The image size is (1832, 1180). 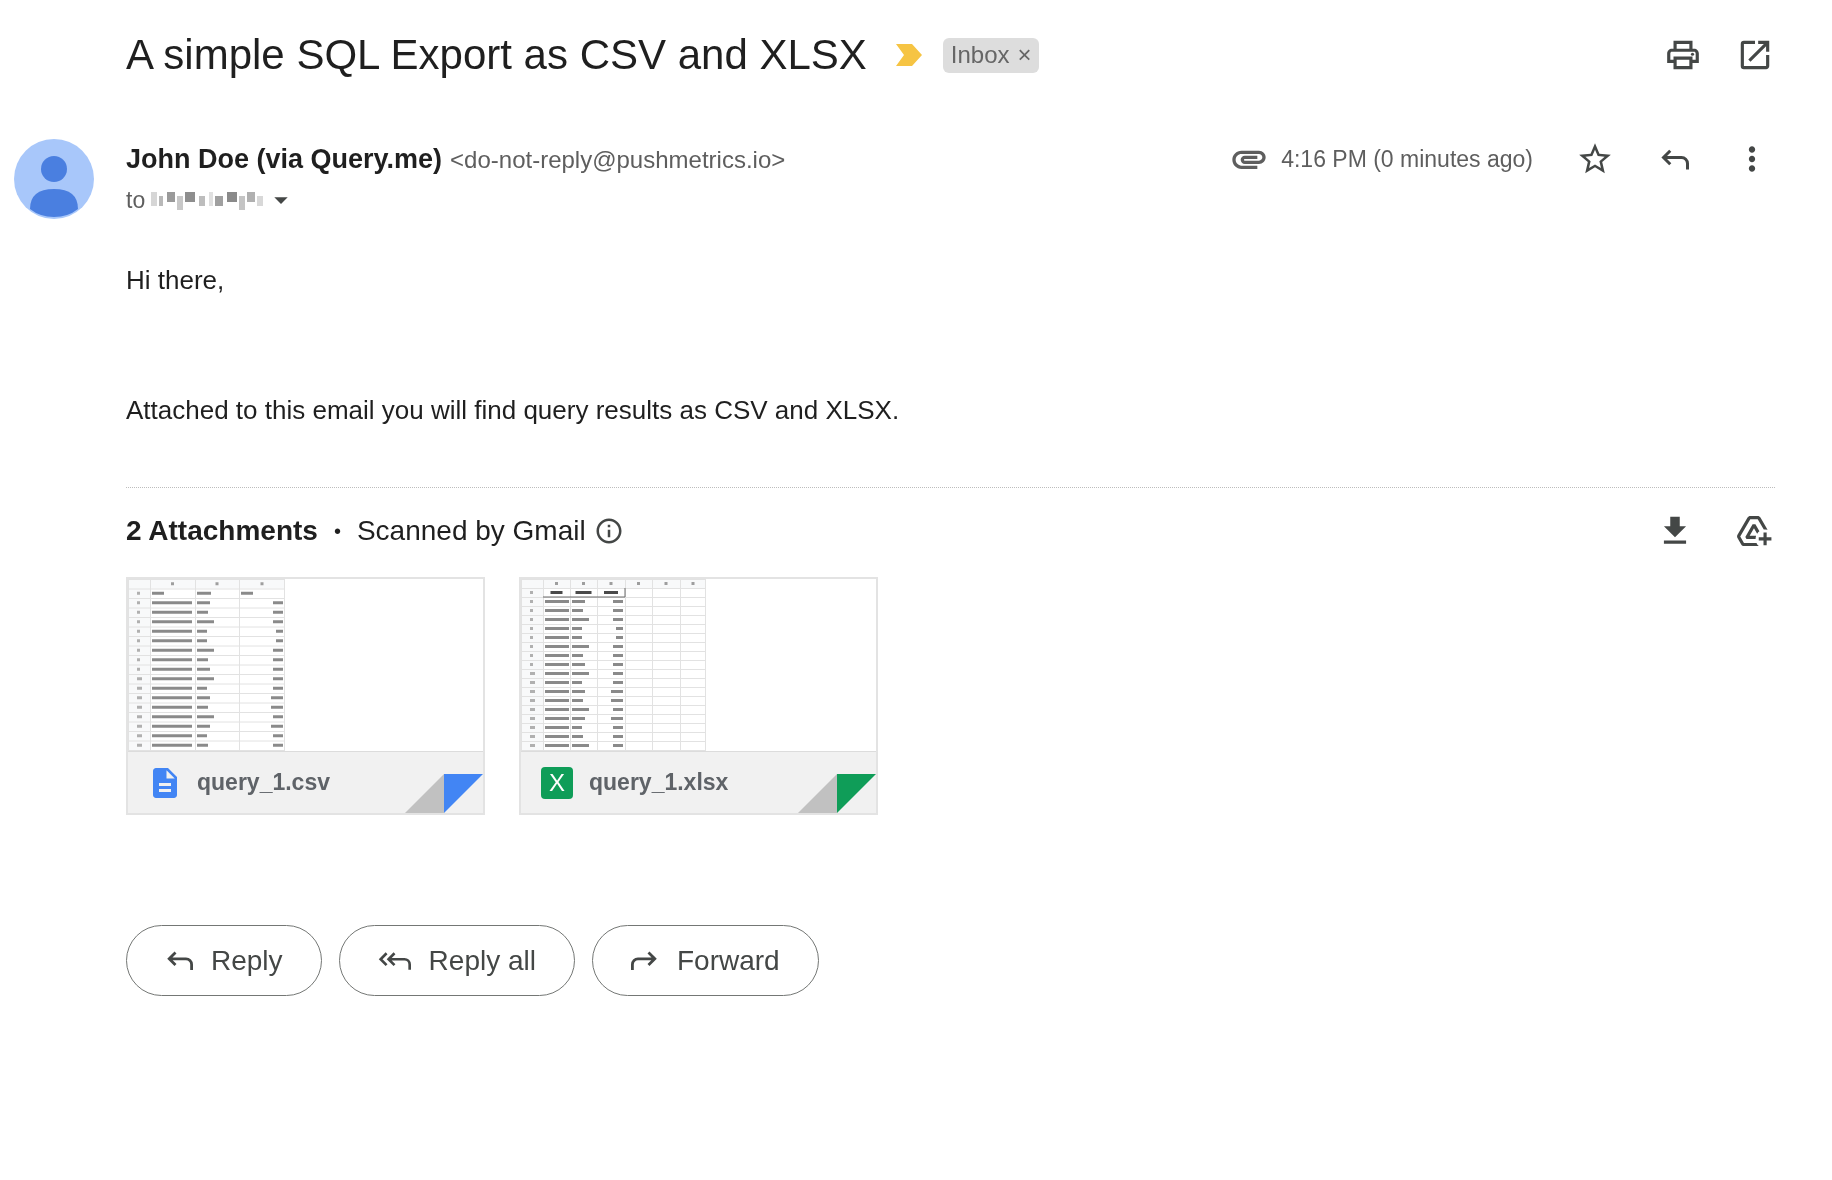 I want to click on remove-label-button: ×, so click(x=1024, y=55).